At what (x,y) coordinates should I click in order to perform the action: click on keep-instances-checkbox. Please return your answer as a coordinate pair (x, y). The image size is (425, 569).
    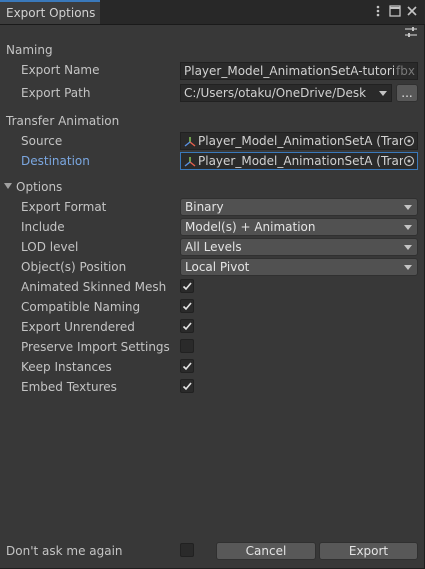
    Looking at the image, I should click on (187, 366).